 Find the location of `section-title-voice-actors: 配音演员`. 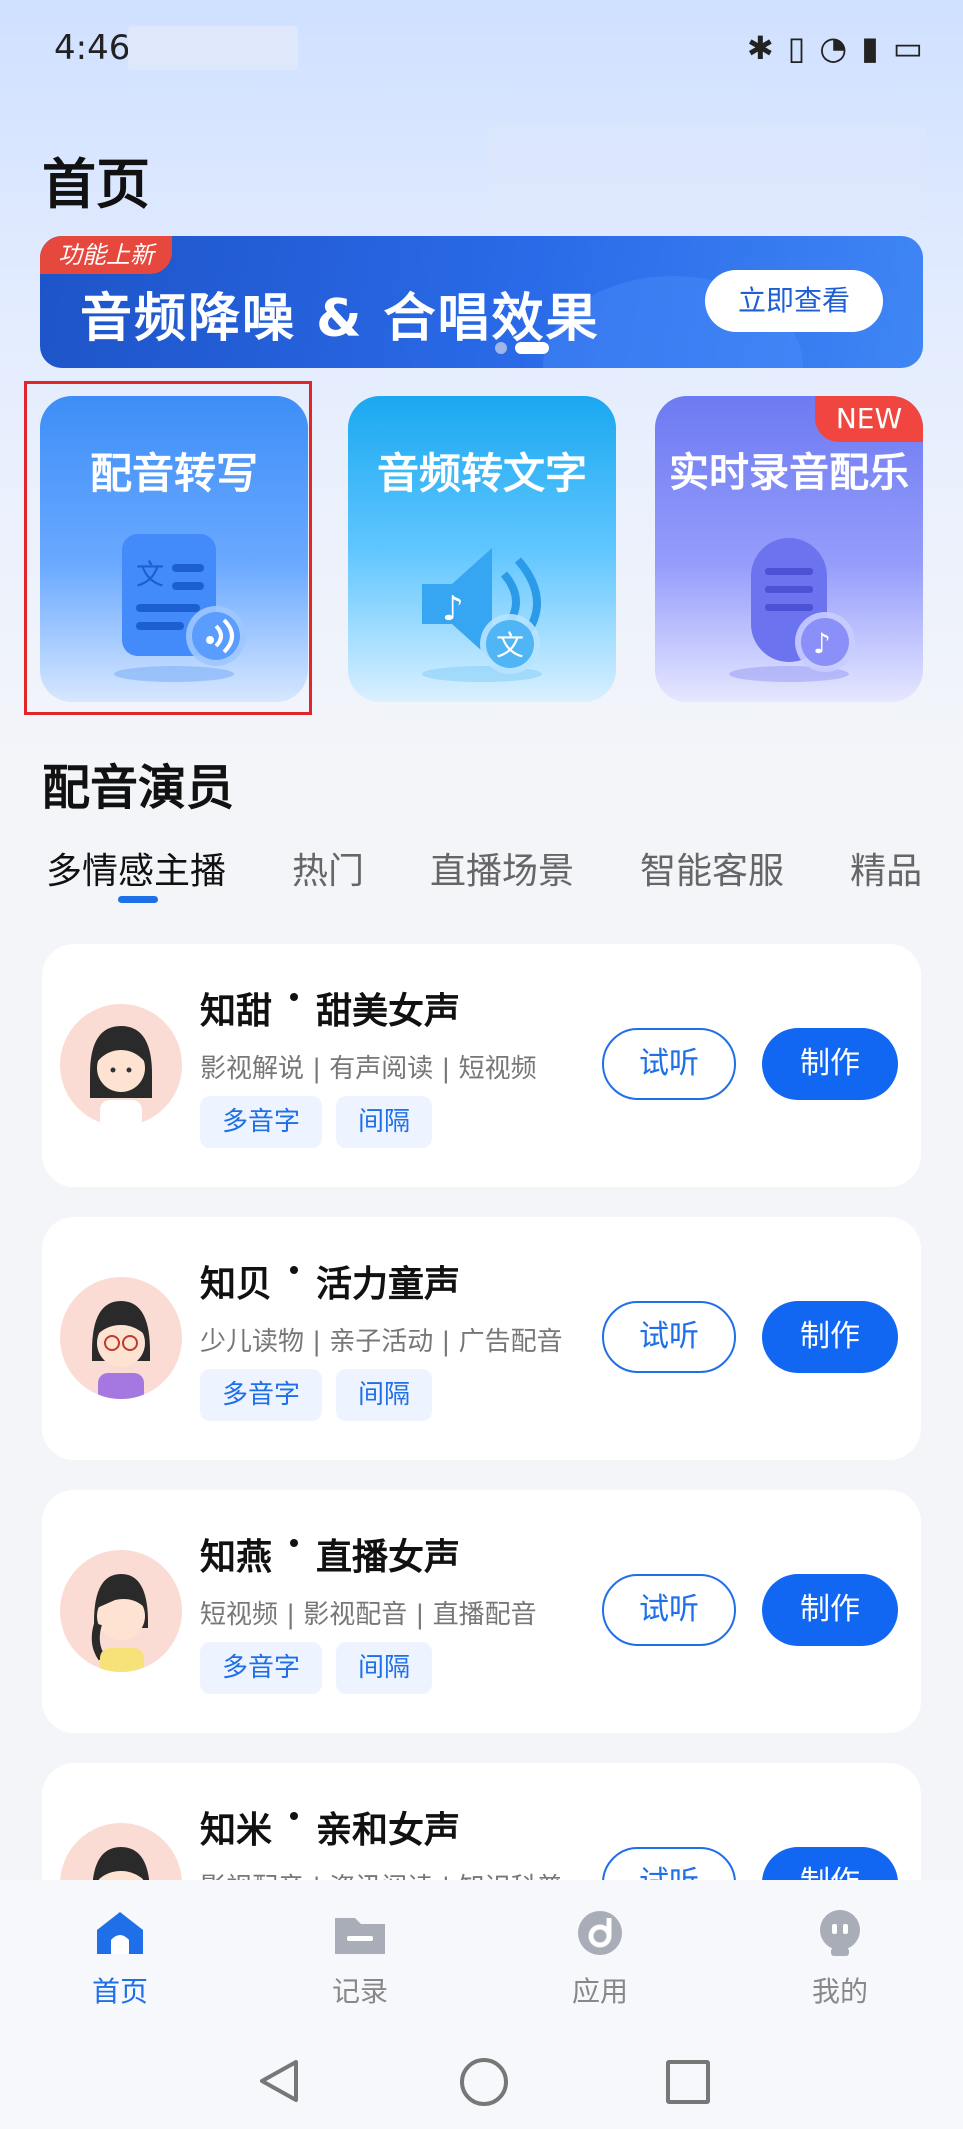

section-title-voice-actors: 配音演员 is located at coordinates (138, 788).